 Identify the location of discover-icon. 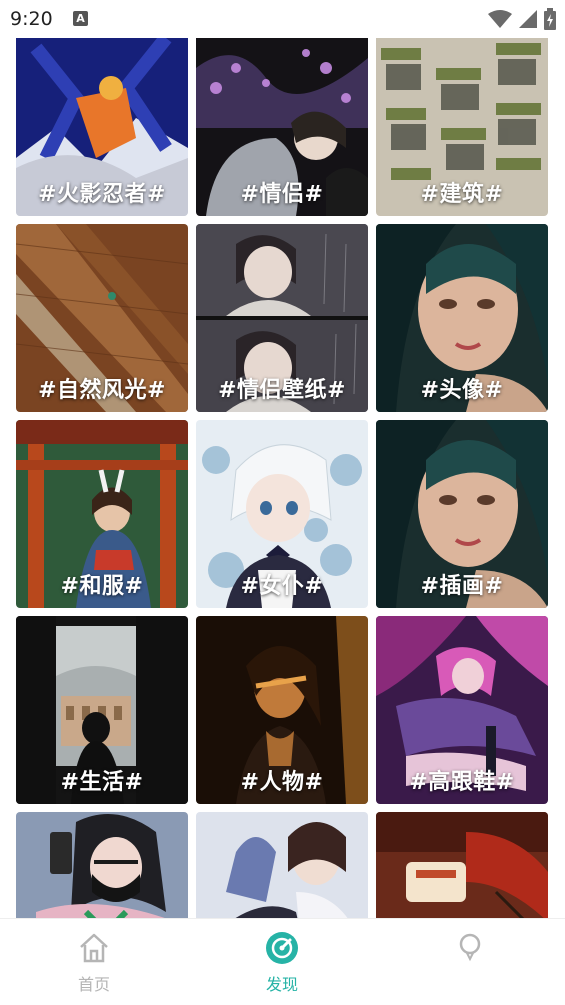
(282, 948).